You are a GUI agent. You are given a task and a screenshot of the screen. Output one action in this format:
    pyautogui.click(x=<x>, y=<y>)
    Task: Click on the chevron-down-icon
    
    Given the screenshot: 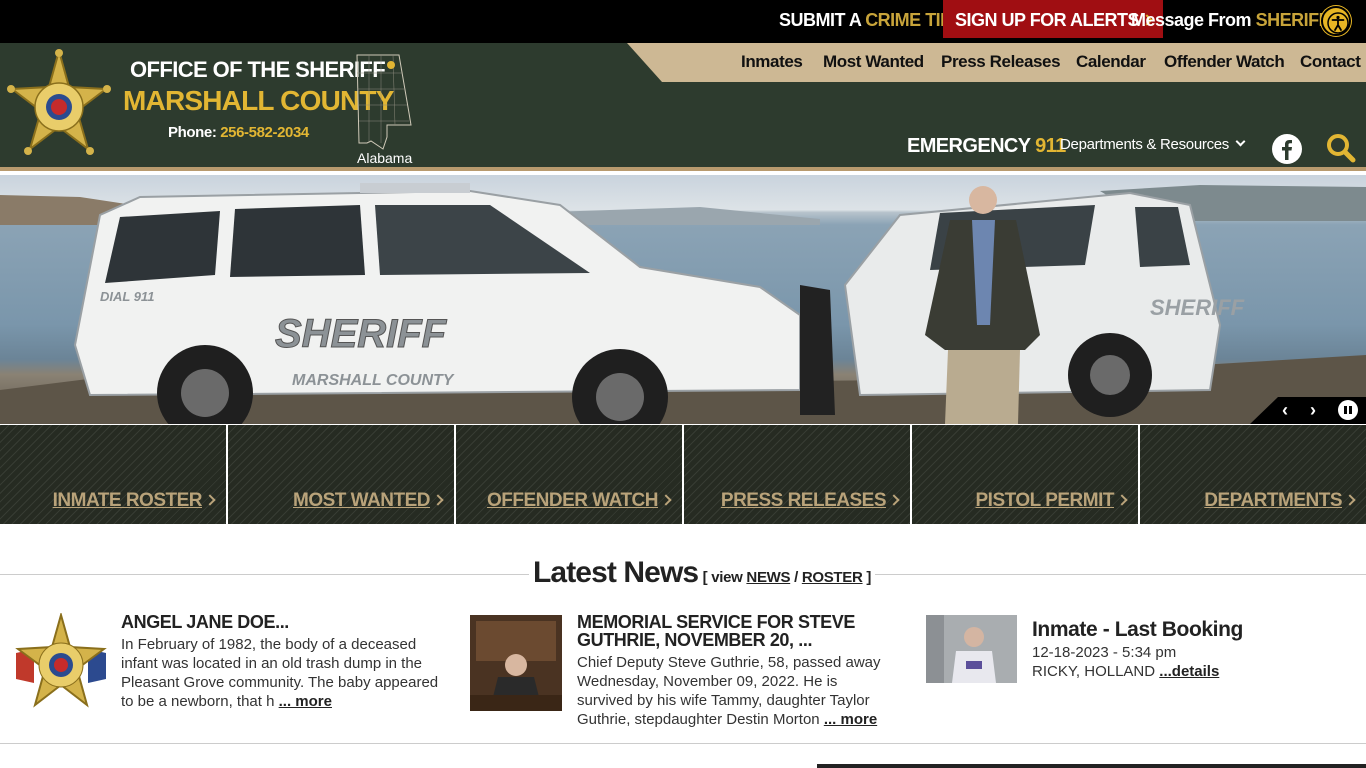 What is the action you would take?
    pyautogui.click(x=1240, y=141)
    